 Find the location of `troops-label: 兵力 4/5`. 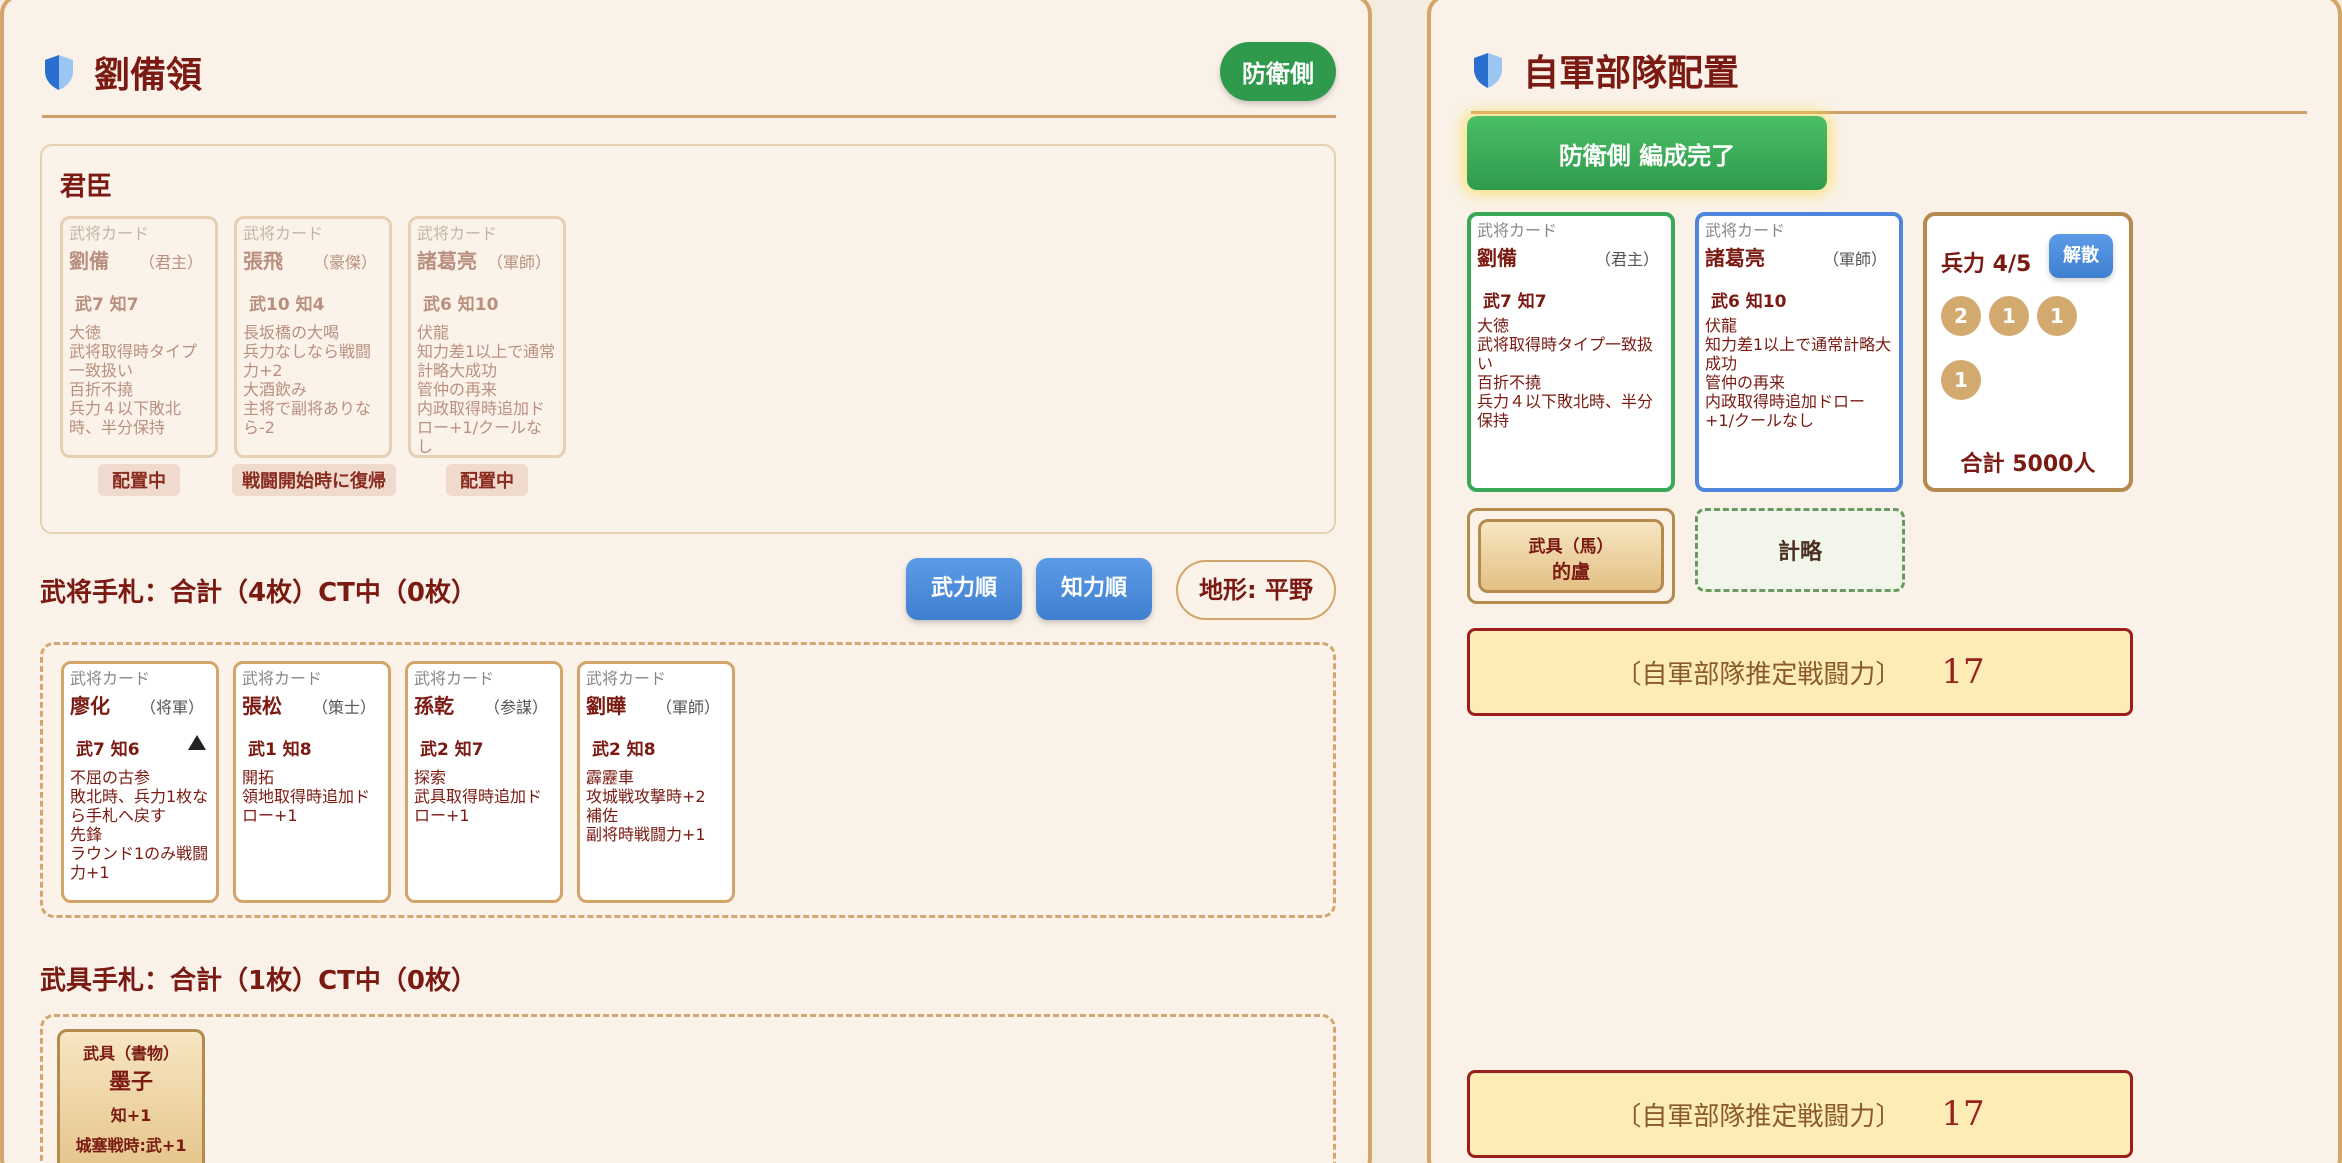

troops-label: 兵力 4/5 is located at coordinates (1986, 264).